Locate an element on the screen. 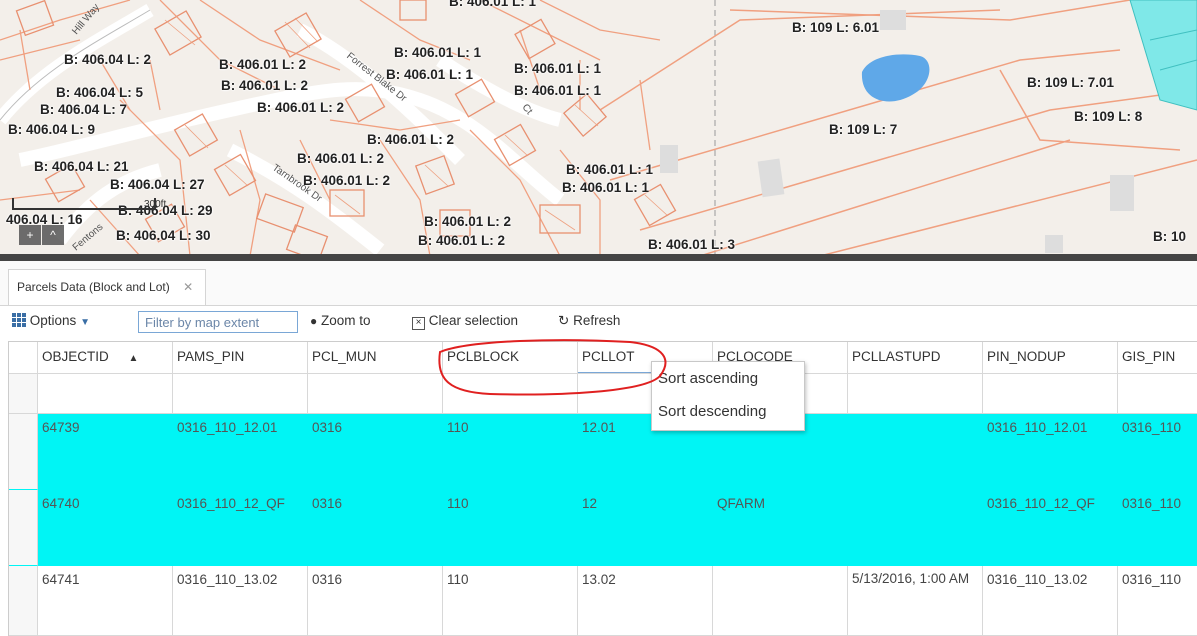  zoom-in-button: + is located at coordinates (30, 235).